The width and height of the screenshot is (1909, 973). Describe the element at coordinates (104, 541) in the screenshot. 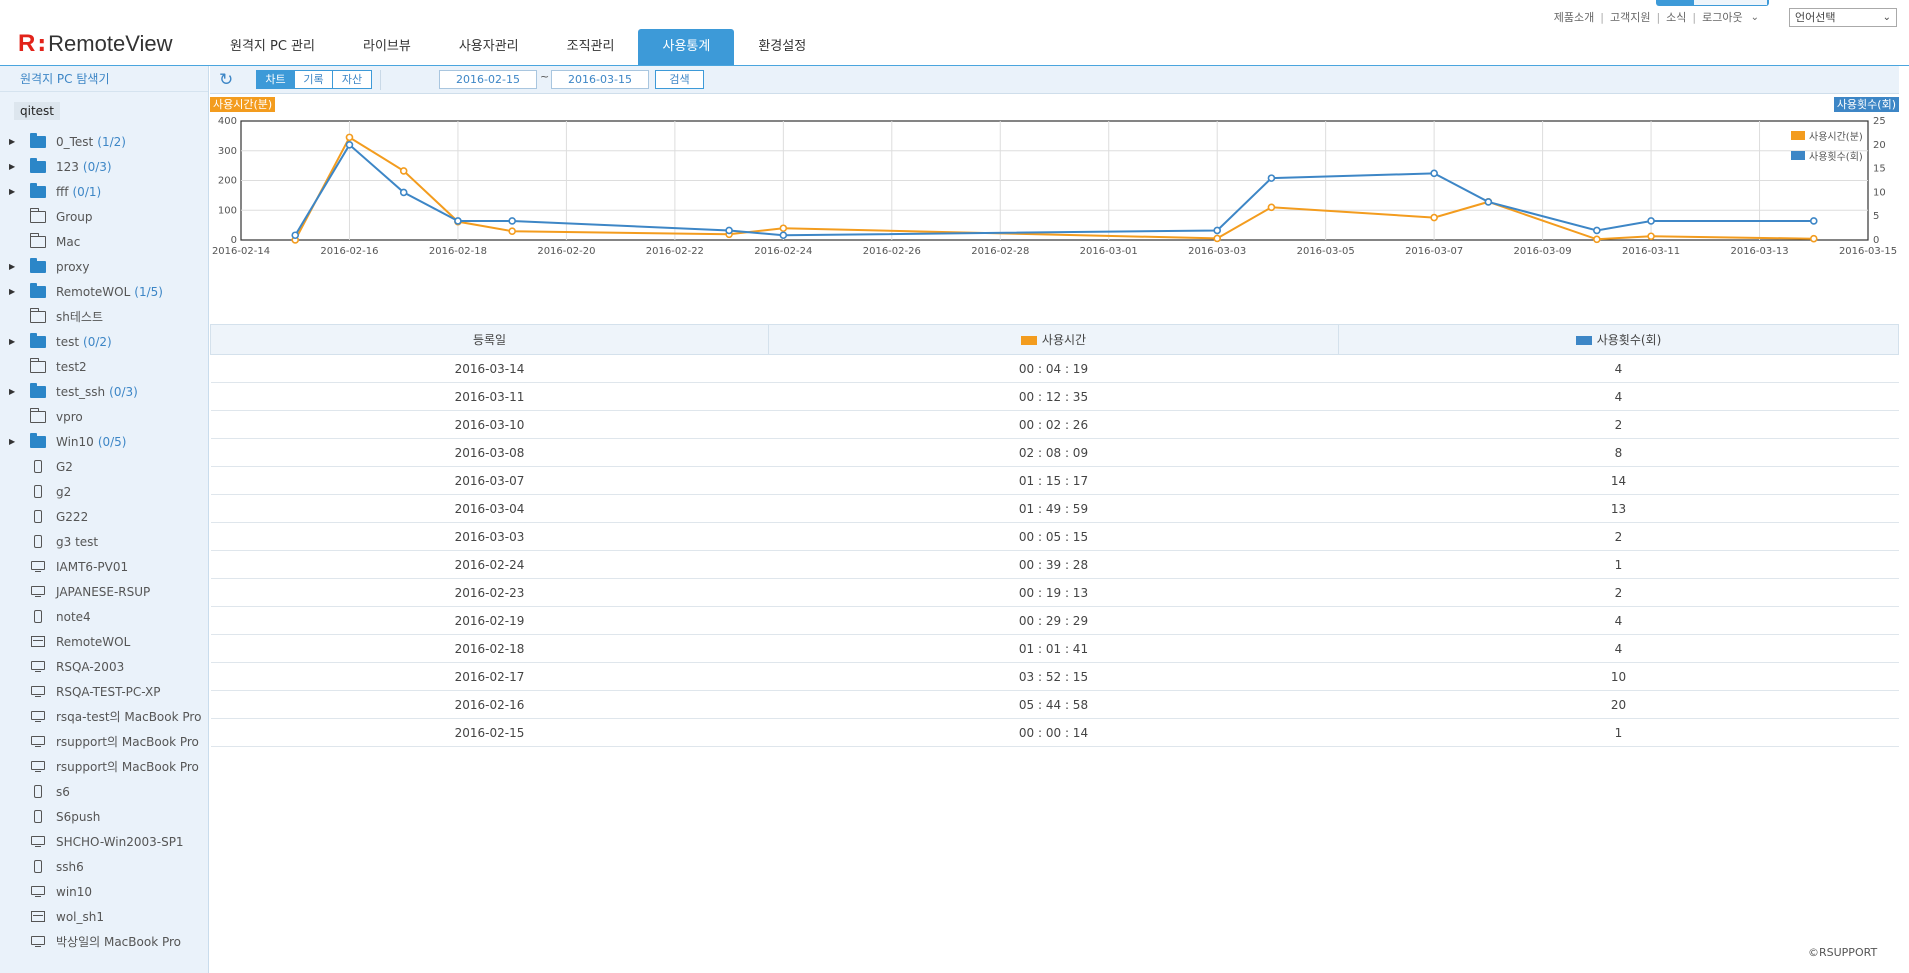

I see `tree-item: g3 test` at that location.